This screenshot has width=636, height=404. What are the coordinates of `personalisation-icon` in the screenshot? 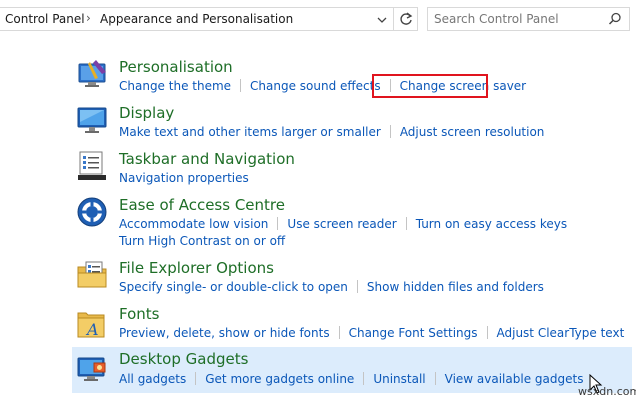 It's located at (92, 74).